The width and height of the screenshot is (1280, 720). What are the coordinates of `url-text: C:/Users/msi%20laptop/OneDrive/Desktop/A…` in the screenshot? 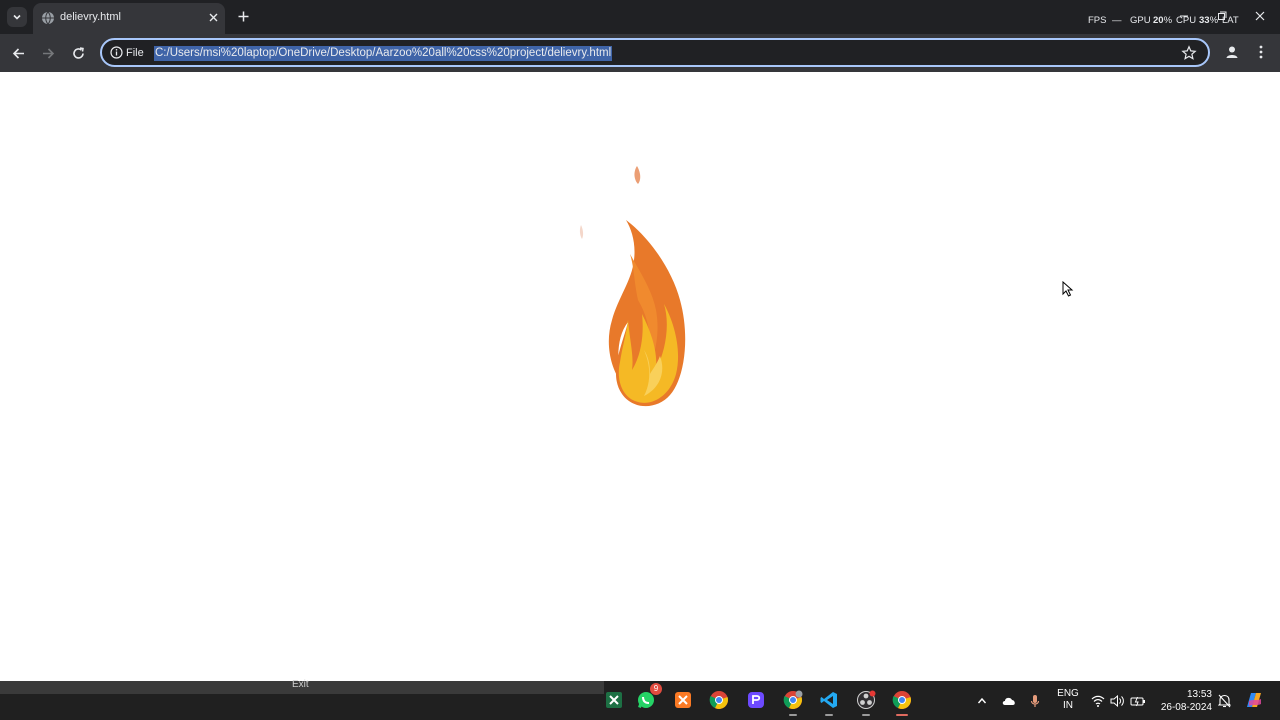 It's located at (383, 53).